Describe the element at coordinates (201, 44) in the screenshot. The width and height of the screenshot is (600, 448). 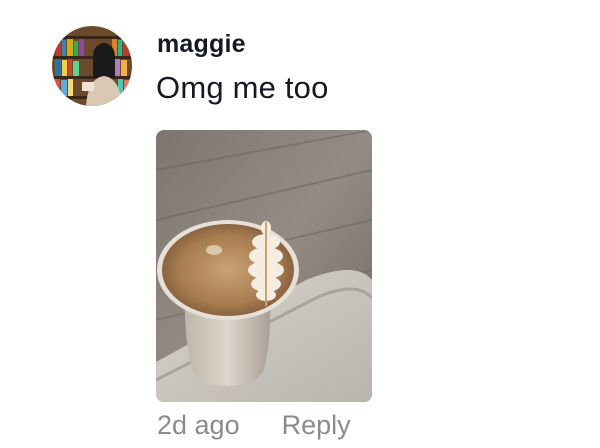
I see `comment-username: maggie` at that location.